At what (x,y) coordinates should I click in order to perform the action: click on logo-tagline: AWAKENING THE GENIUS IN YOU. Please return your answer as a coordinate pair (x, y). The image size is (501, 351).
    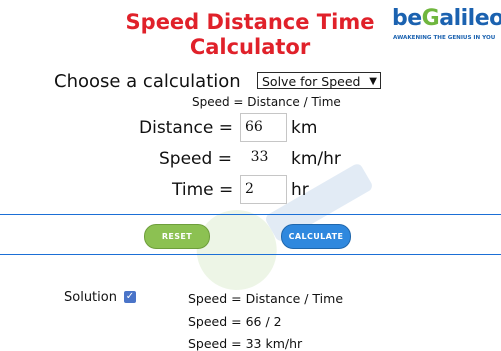
    Looking at the image, I should click on (444, 38).